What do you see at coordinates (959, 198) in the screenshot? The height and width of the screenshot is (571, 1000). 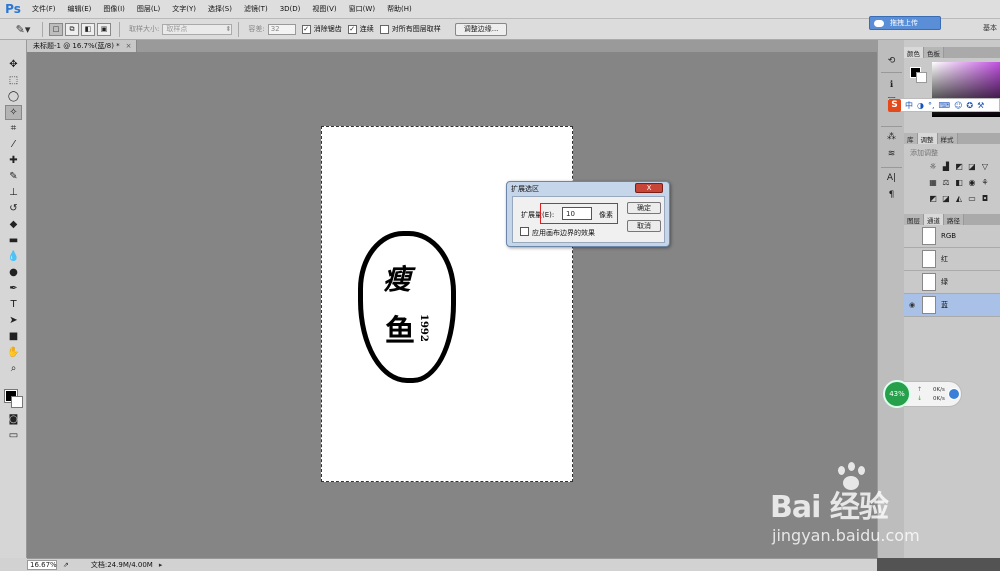 I see `threshold-icon: ◭` at bounding box center [959, 198].